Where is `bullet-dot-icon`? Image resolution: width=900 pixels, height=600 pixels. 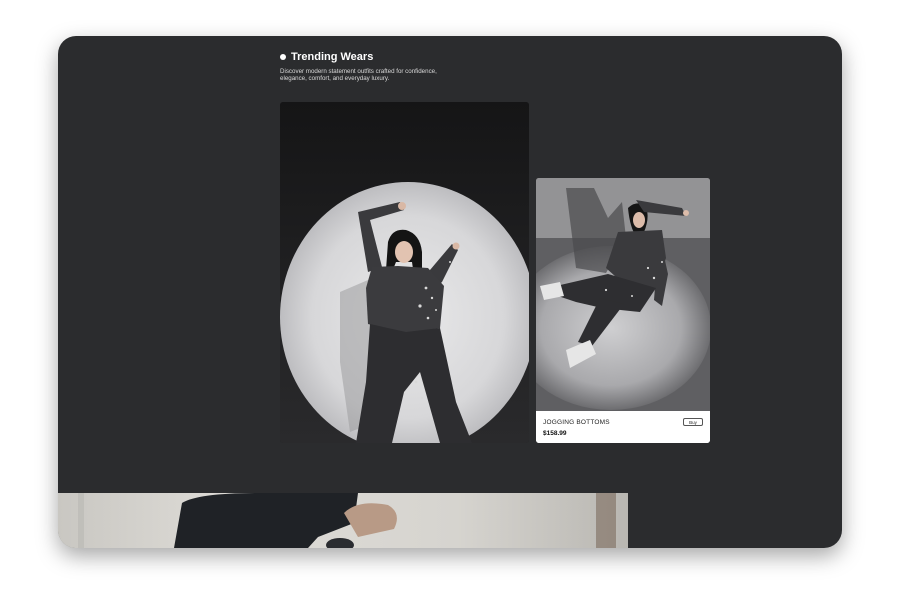
bullet-dot-icon is located at coordinates (283, 57).